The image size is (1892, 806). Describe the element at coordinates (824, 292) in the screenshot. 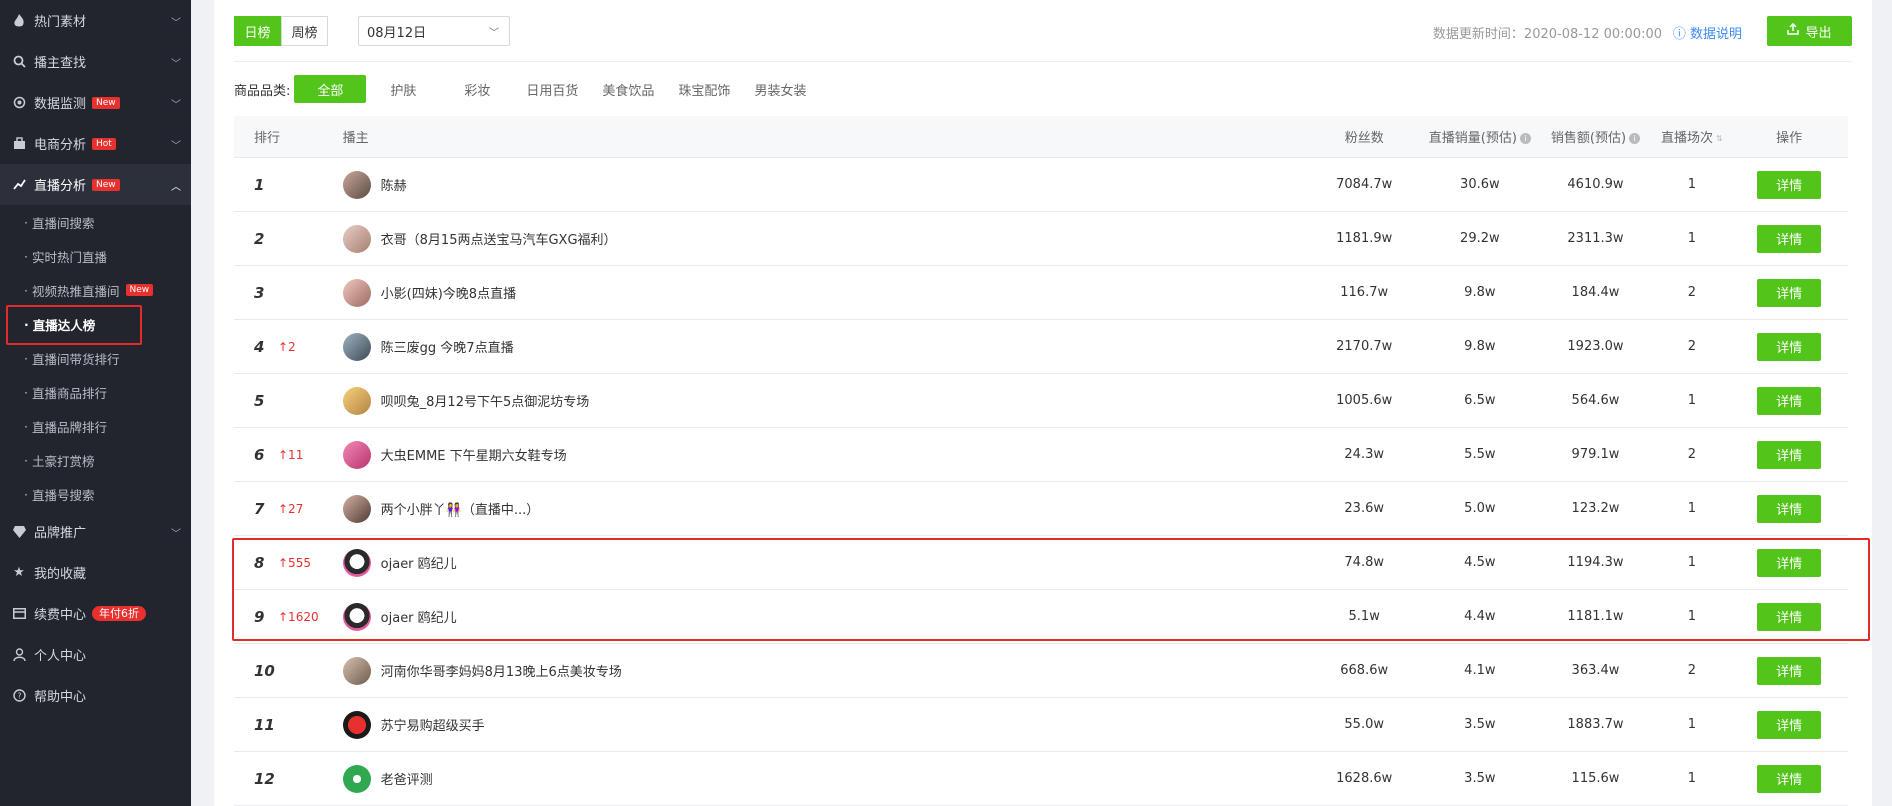

I see `host-cell: 小影(四妹)今晚8点直播` at that location.